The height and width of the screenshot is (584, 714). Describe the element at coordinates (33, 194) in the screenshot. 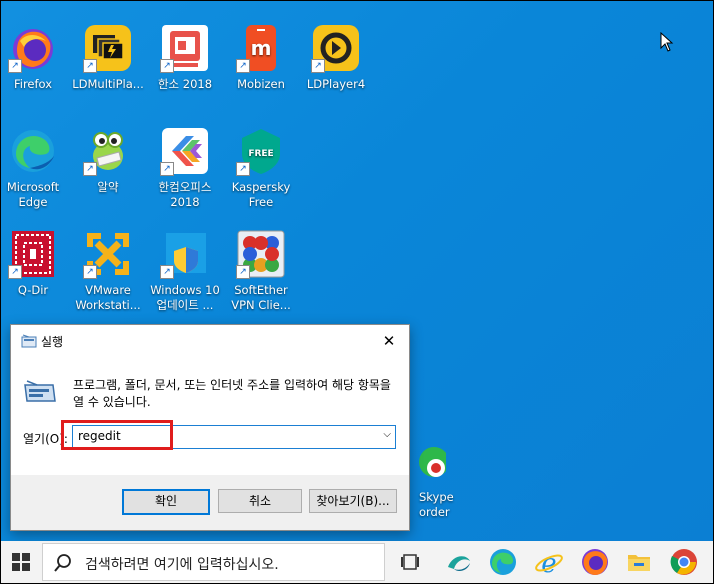

I see `desktop-icon-label: Microsoft Edge` at that location.